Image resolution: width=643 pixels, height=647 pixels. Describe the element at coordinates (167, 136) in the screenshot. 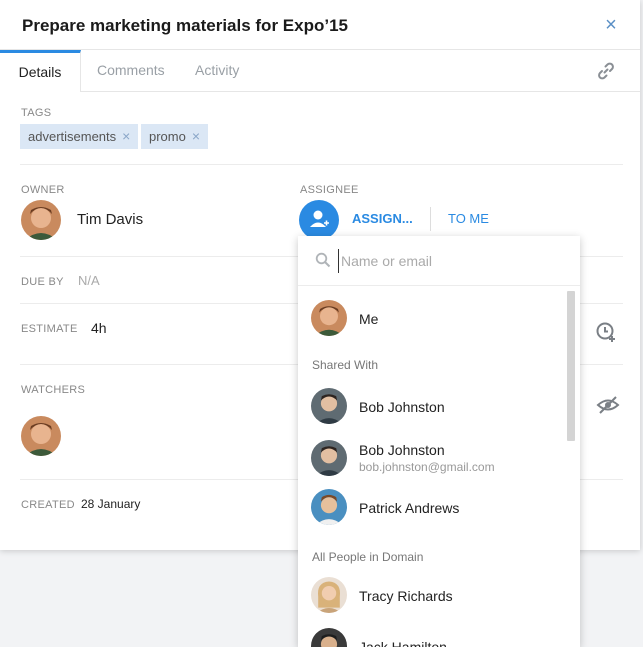

I see `tag-text: promo` at that location.